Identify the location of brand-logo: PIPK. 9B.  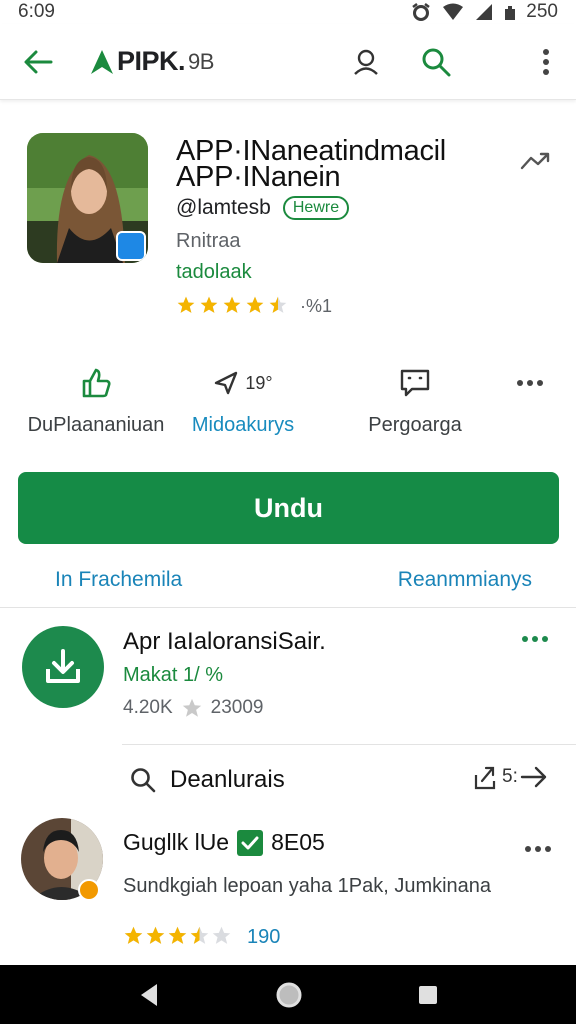
(152, 61).